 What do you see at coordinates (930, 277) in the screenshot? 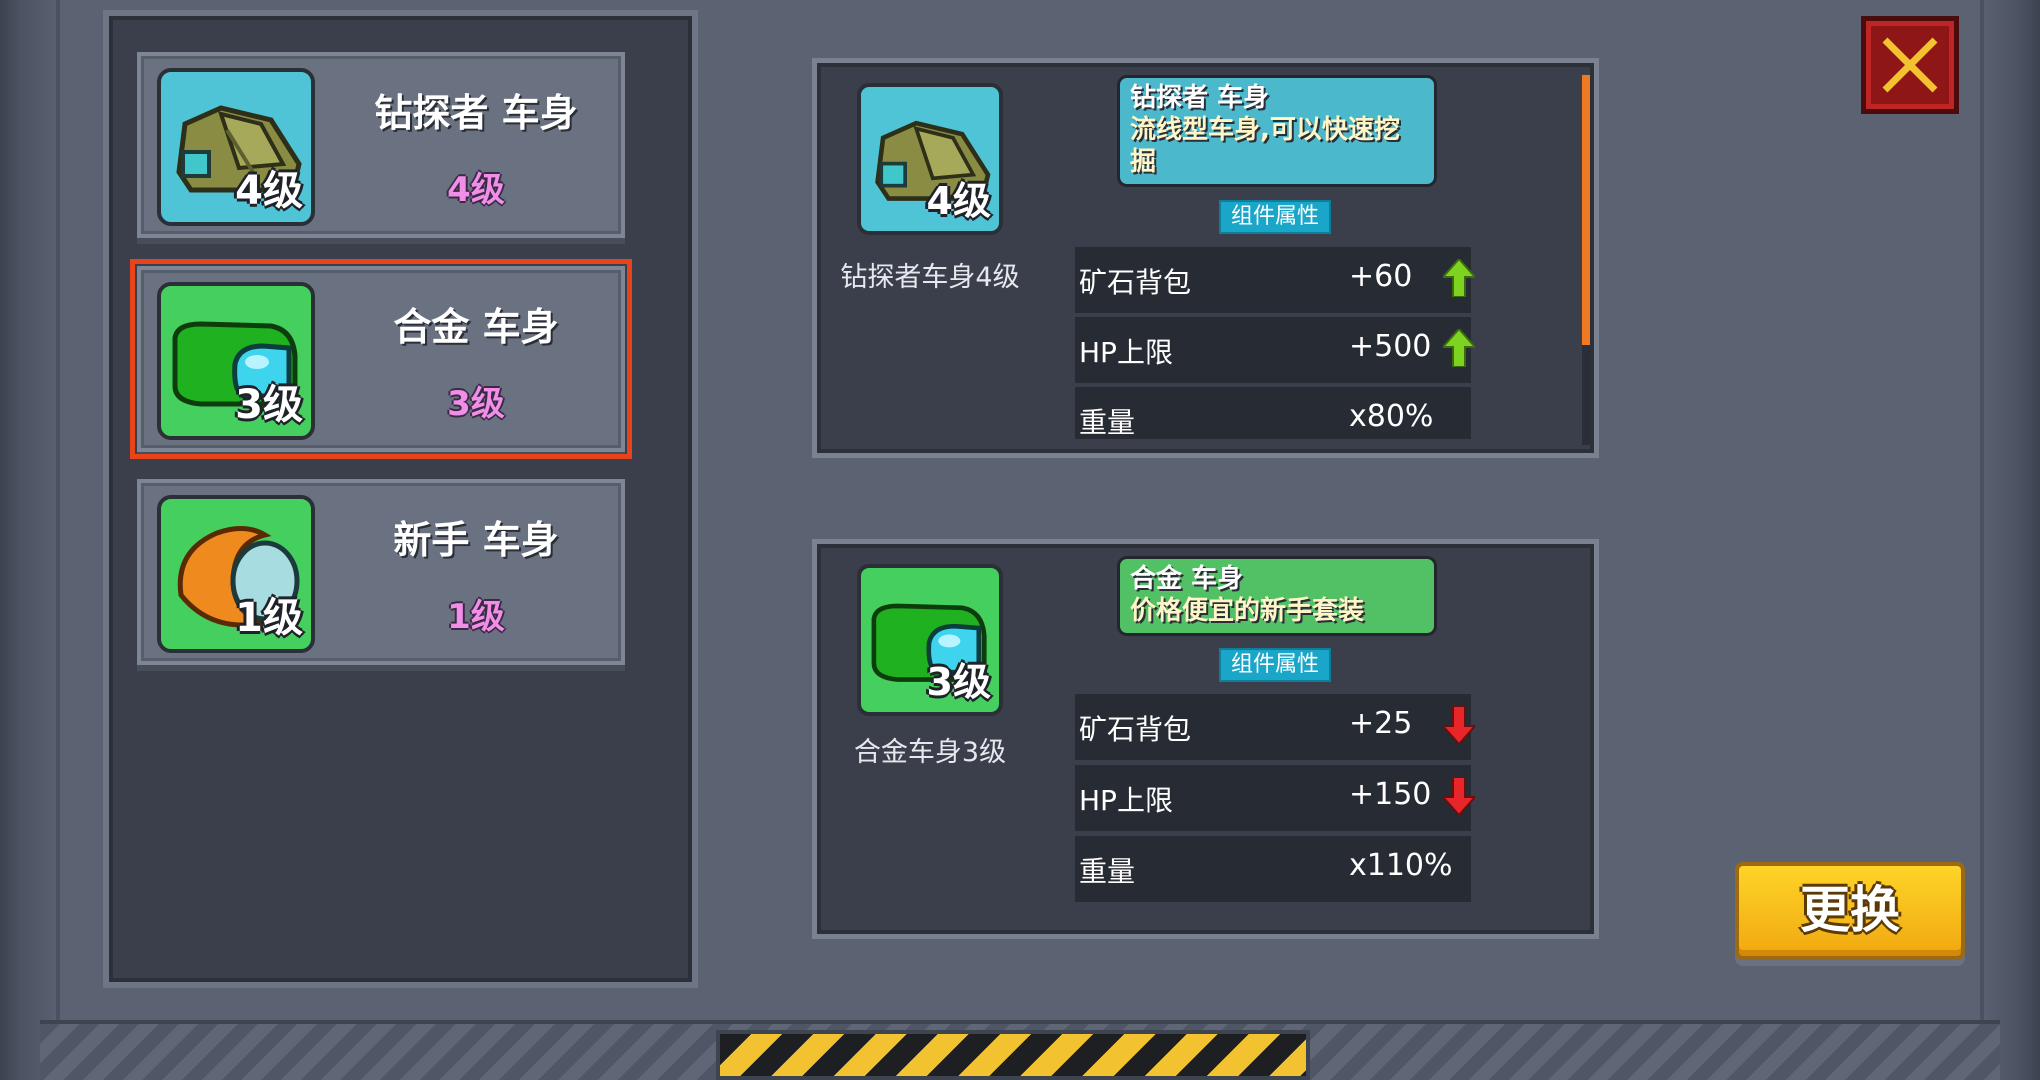
I see `detail-caption: 钻探者车身4级` at bounding box center [930, 277].